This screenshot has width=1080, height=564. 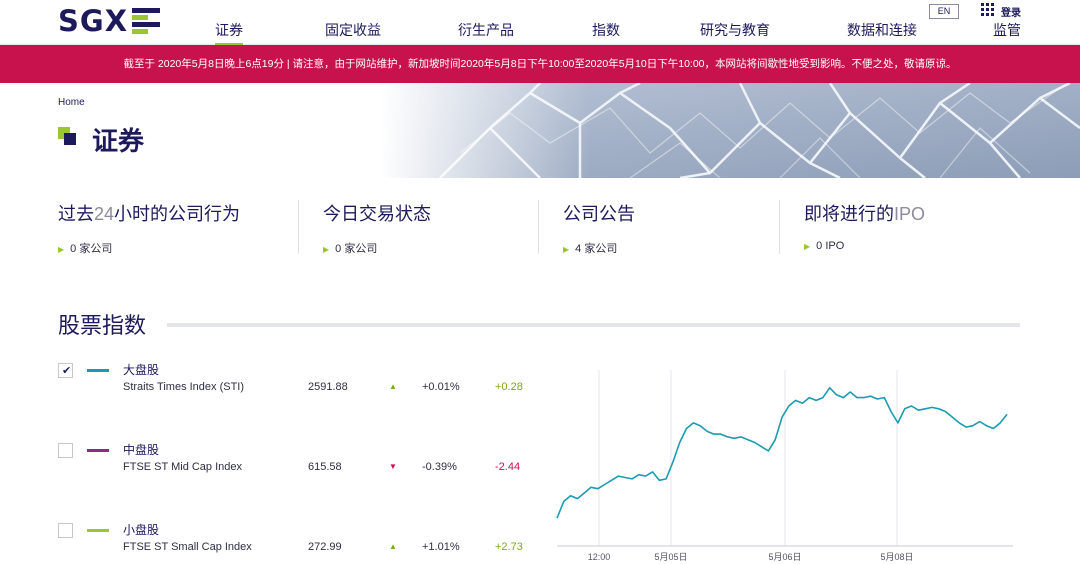 What do you see at coordinates (864, 246) in the screenshot?
I see `card-link: ▶ 0 IPO` at bounding box center [864, 246].